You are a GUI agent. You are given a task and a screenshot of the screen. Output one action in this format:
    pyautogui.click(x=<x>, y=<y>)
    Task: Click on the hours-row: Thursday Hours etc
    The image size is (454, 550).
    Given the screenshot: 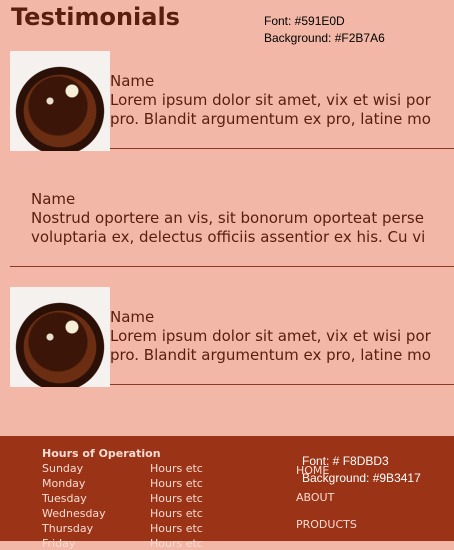 What is the action you would take?
    pyautogui.click(x=142, y=528)
    